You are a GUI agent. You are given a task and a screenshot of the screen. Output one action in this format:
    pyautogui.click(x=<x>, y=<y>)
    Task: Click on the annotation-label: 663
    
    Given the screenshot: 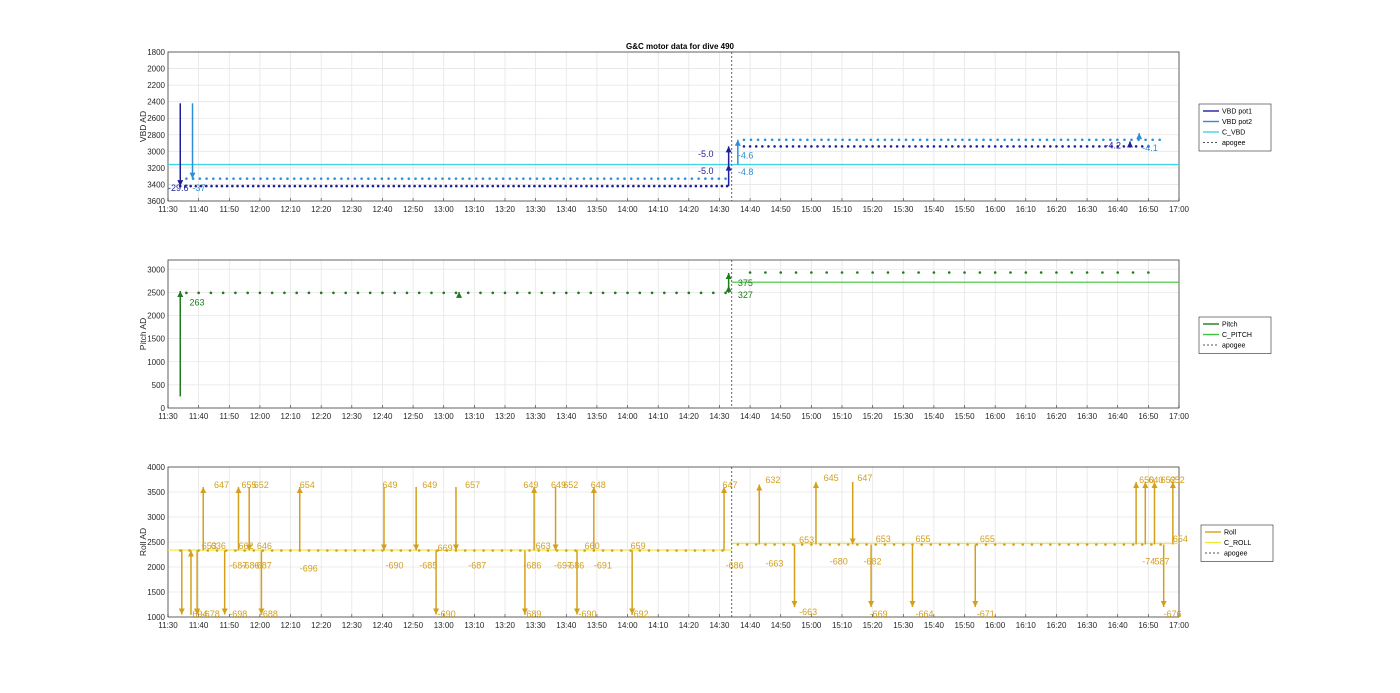 What is the action you would take?
    pyautogui.click(x=543, y=546)
    